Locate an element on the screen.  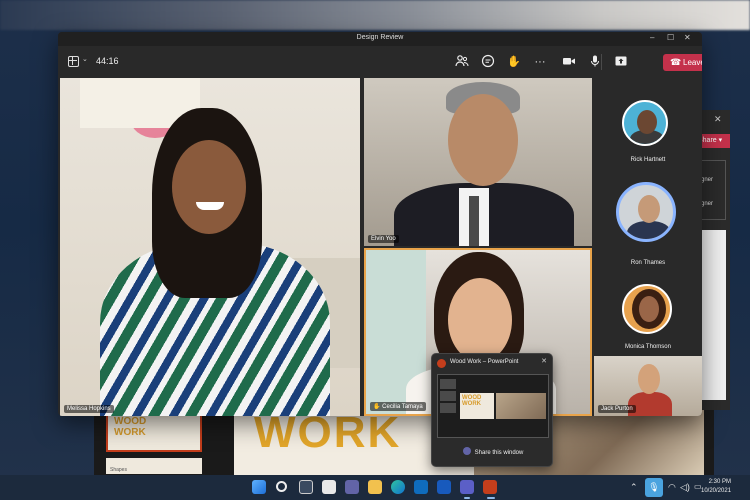
word-icon is located at coordinates (444, 487).